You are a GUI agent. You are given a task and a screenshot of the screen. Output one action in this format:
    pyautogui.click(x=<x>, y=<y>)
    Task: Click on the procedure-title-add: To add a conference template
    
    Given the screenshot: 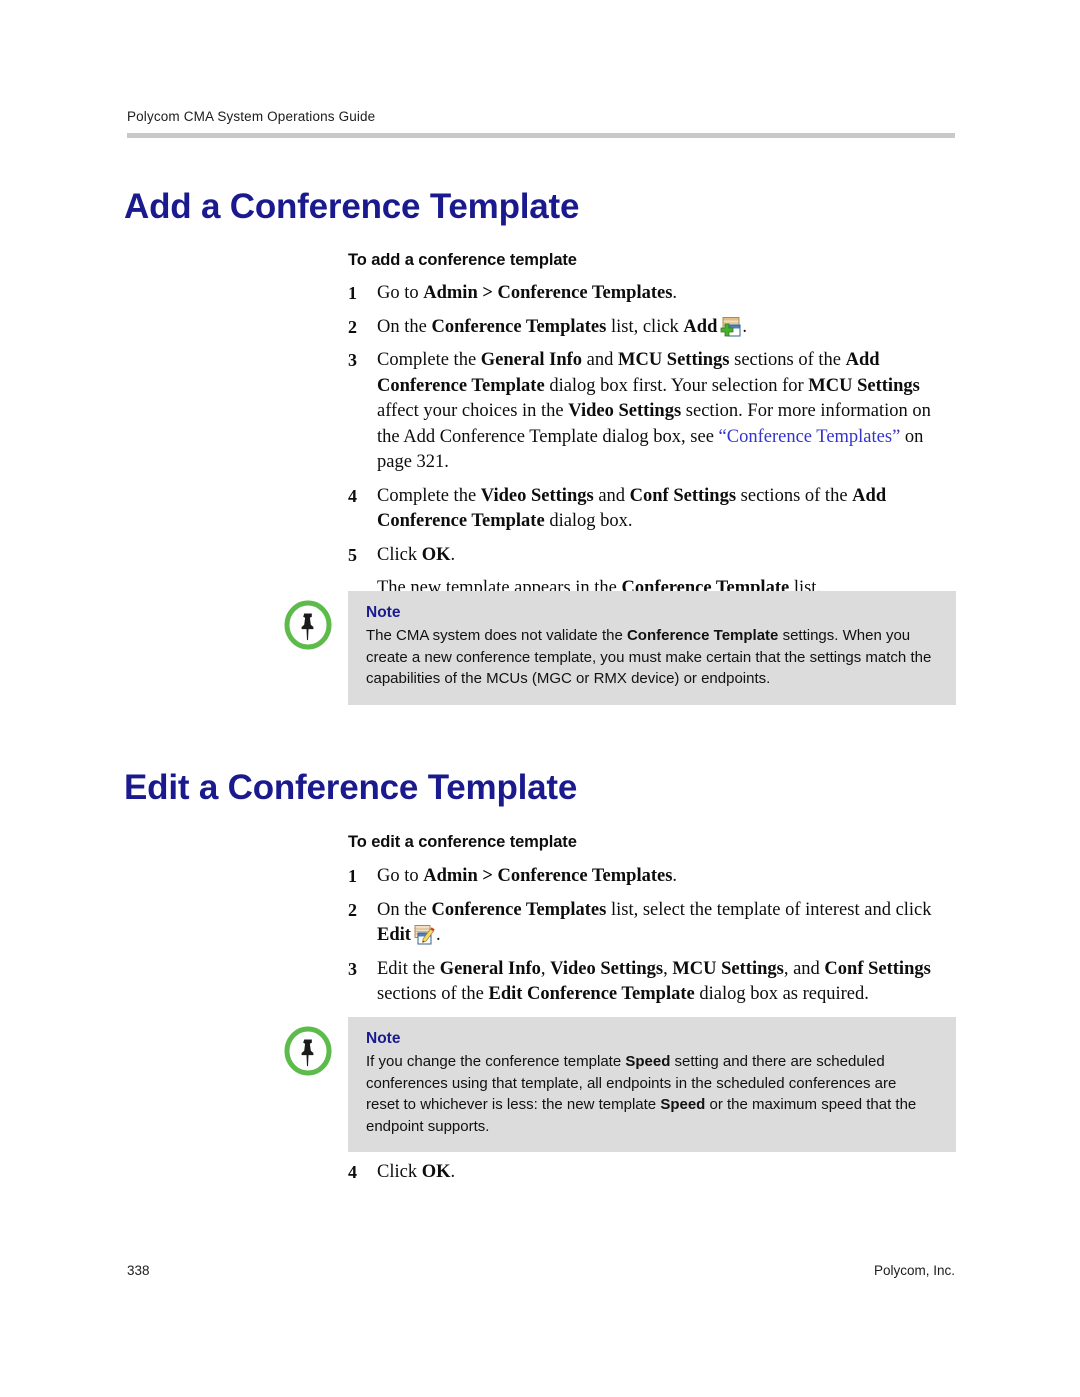 What is the action you would take?
    pyautogui.click(x=462, y=260)
    